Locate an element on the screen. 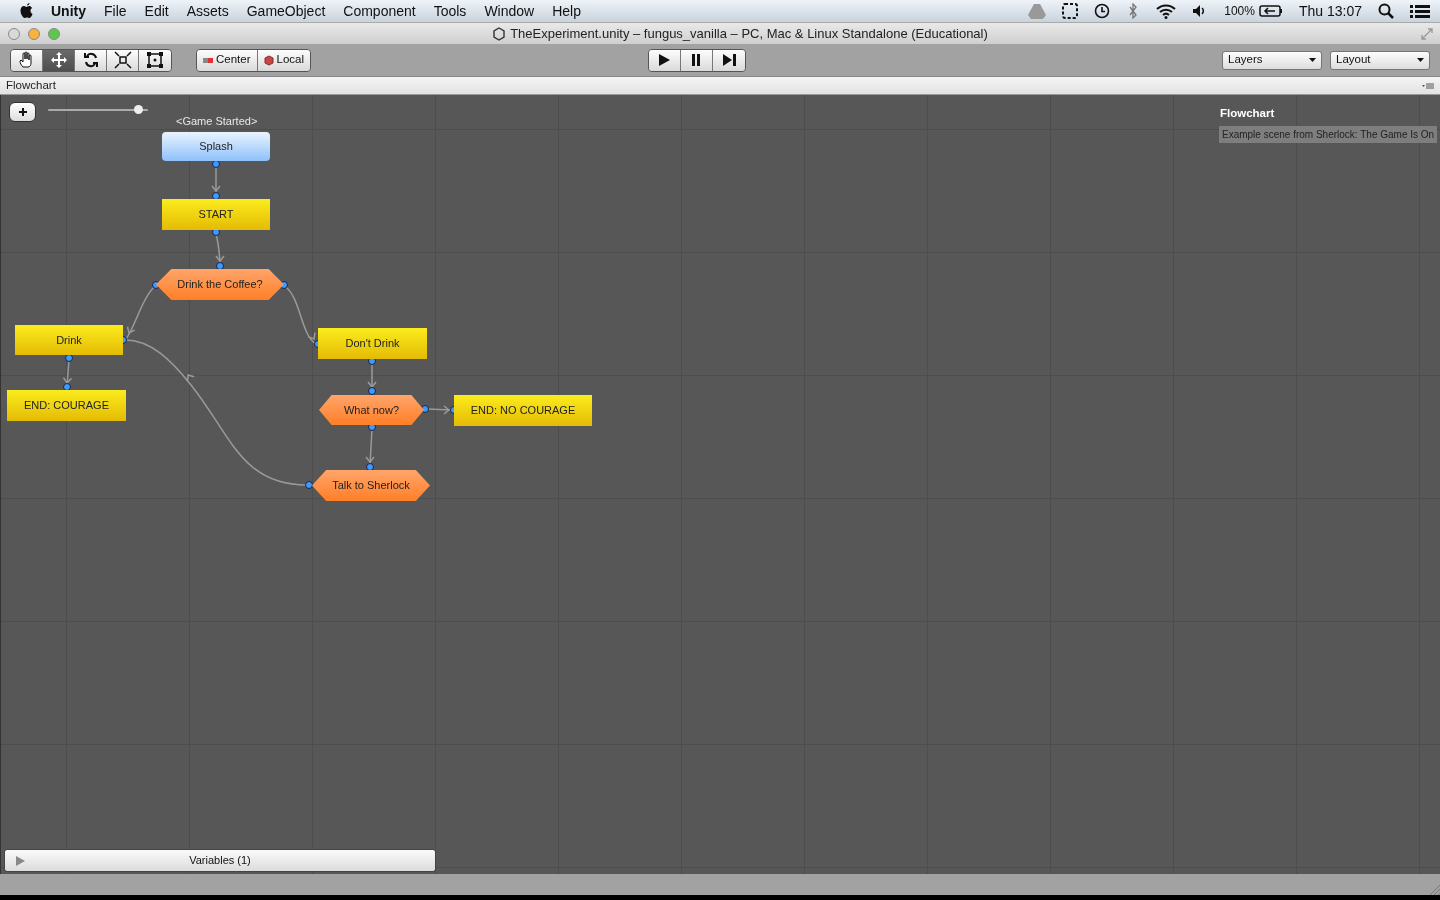 Image resolution: width=1440 pixels, height=900 pixels. step-icon is located at coordinates (728, 60).